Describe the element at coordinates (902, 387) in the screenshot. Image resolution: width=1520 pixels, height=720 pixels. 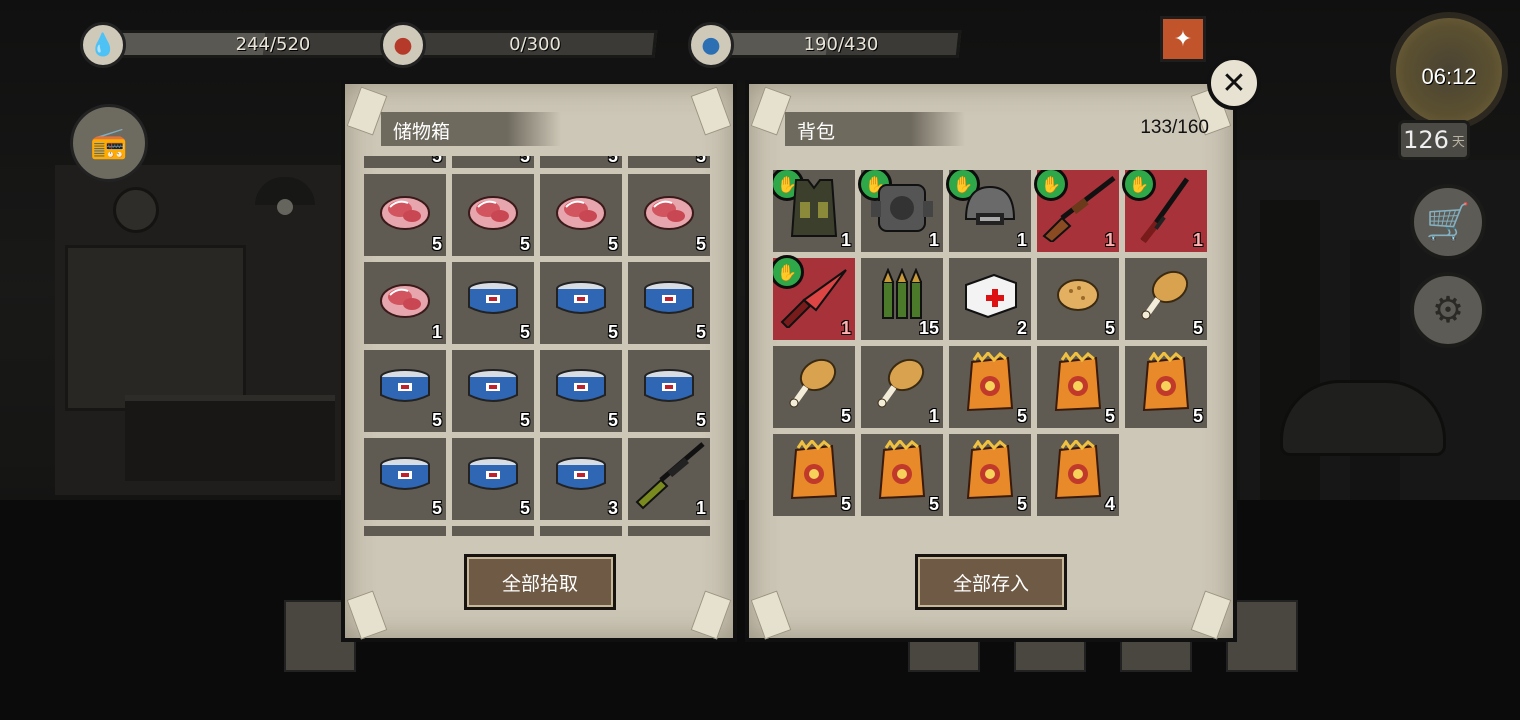
I see `backpack-slot: 1` at that location.